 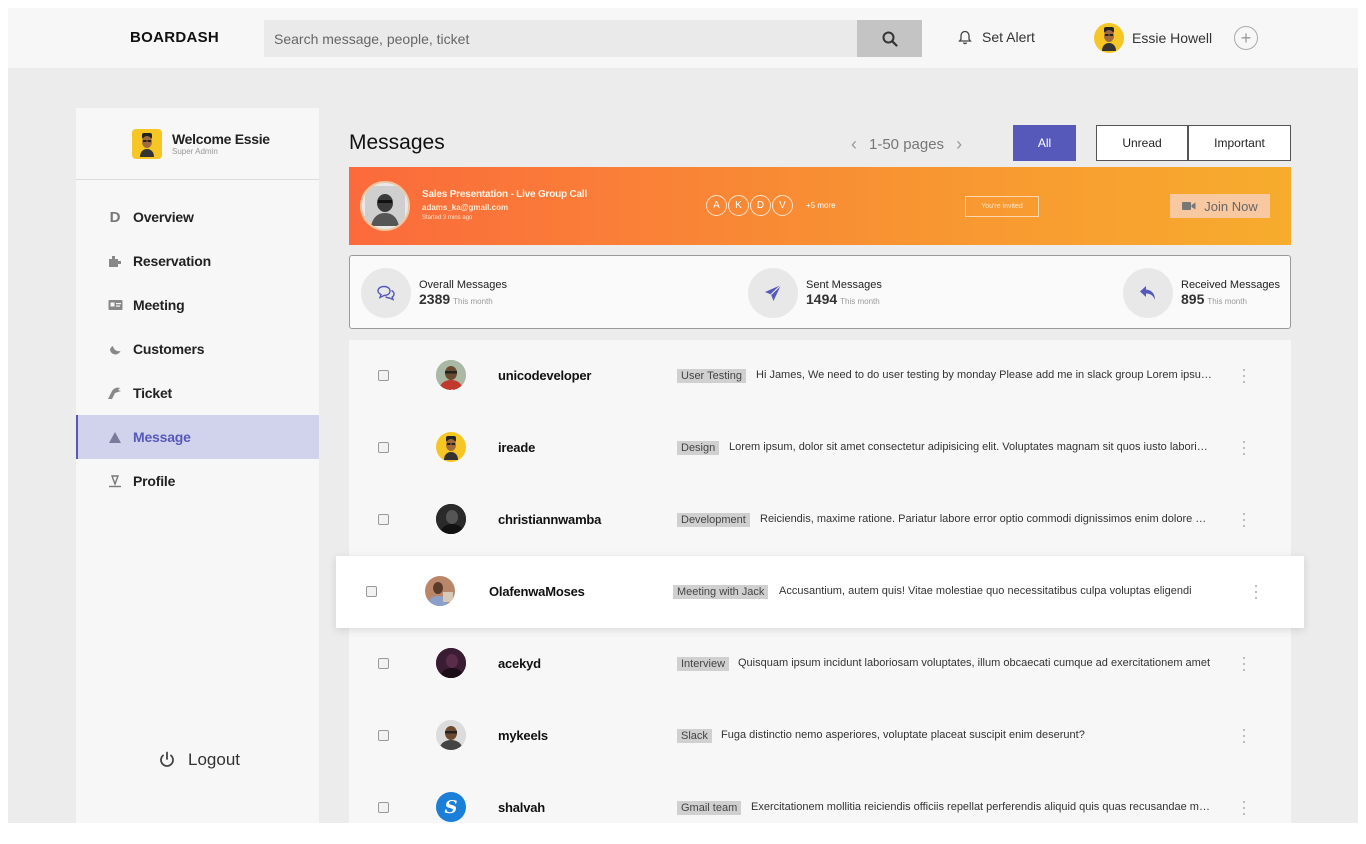 I want to click on search-bar, so click(x=593, y=38).